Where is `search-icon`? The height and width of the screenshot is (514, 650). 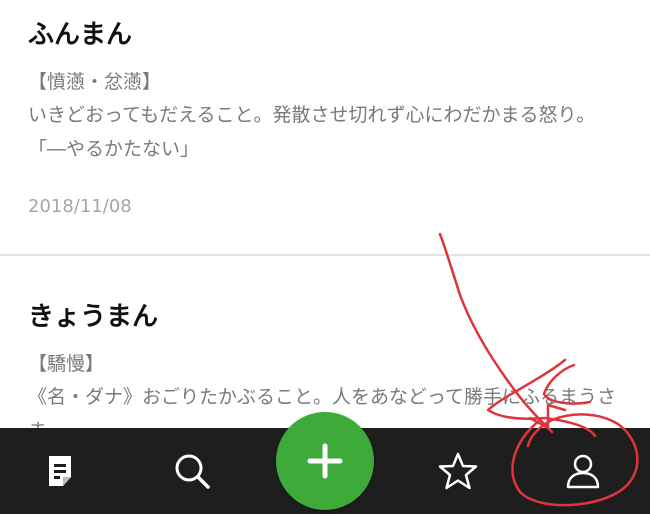
search-icon is located at coordinates (192, 471).